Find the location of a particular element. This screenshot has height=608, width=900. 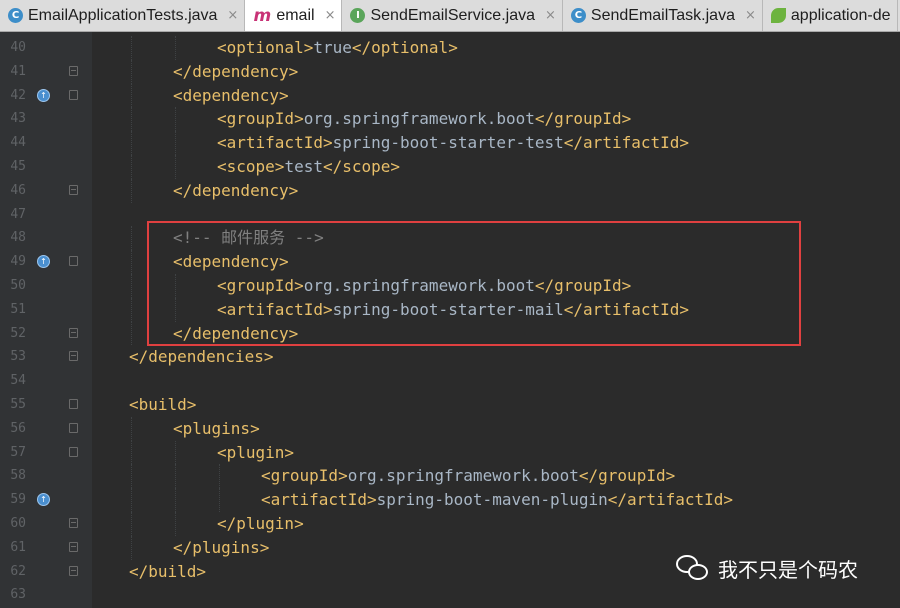

code-line: 52 </dependency> is located at coordinates (450, 333).